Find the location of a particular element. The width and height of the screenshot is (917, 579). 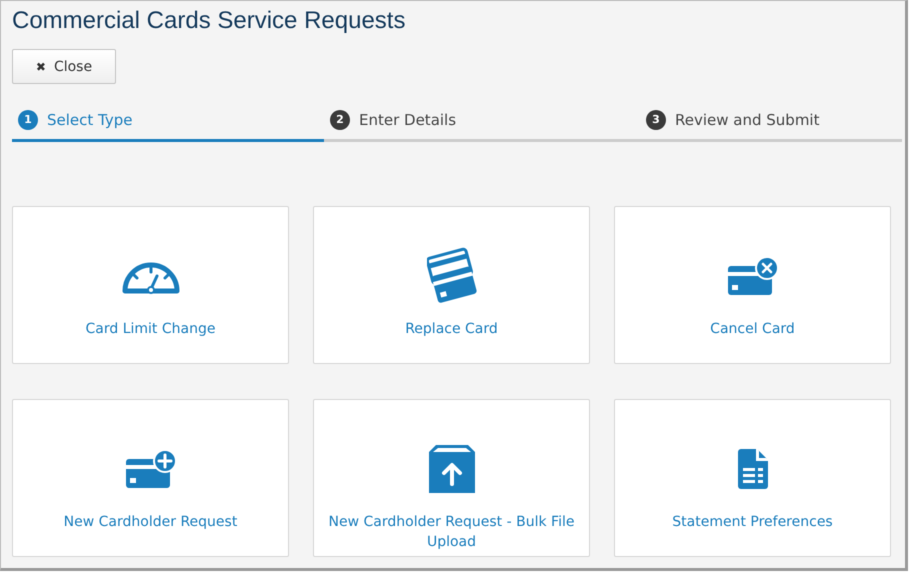

card-remove-icon is located at coordinates (753, 276).